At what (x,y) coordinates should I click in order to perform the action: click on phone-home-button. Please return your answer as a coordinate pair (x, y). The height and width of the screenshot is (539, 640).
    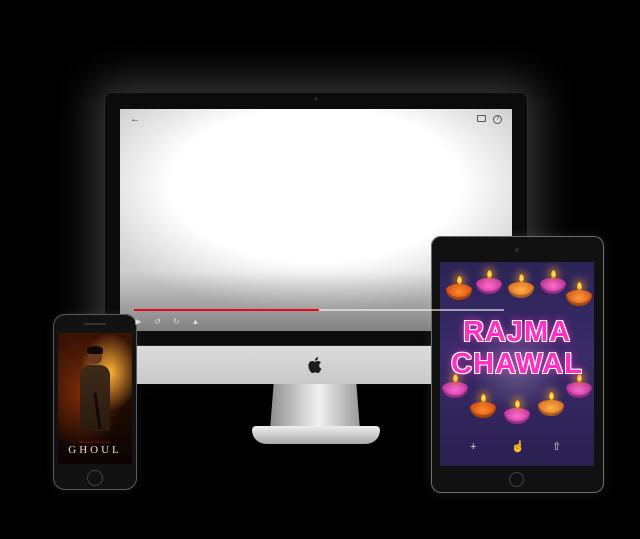
    Looking at the image, I should click on (95, 478).